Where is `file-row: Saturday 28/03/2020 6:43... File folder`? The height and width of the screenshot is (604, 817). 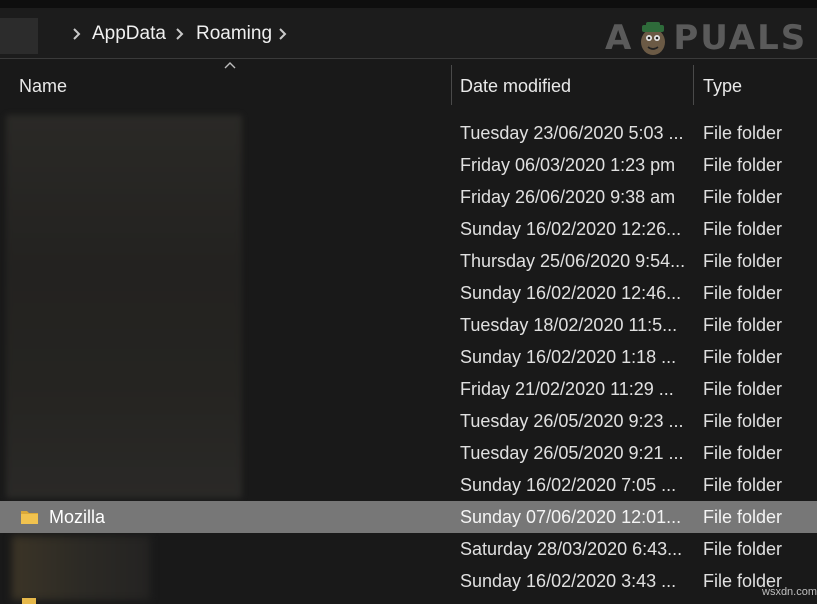
file-row: Saturday 28/03/2020 6:43... File folder is located at coordinates (408, 549).